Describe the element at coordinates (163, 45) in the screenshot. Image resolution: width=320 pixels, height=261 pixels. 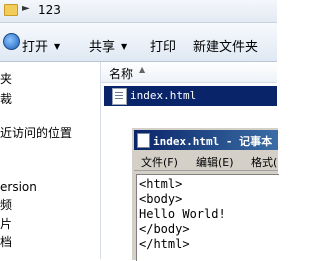
I see `print-button: 打印` at that location.